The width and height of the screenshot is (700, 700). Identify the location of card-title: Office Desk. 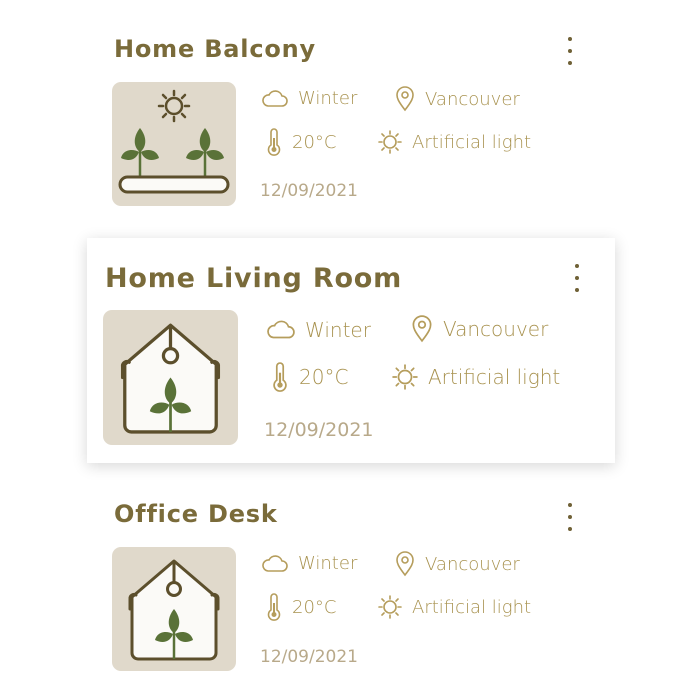
(196, 514).